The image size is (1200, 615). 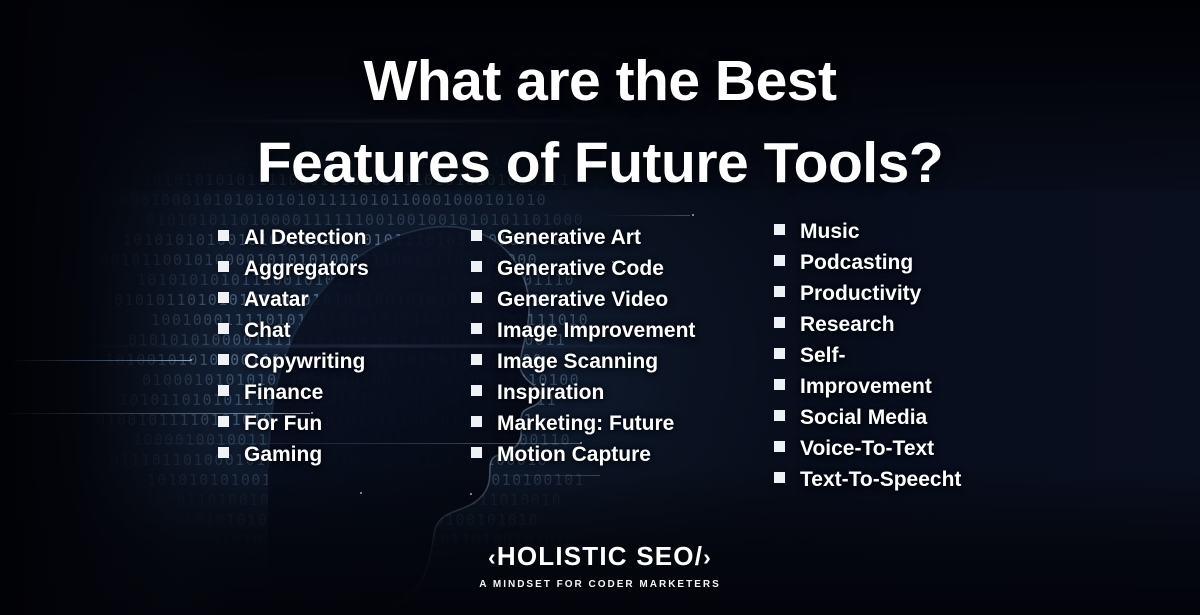 I want to click on feature-label: Chat, so click(x=267, y=330).